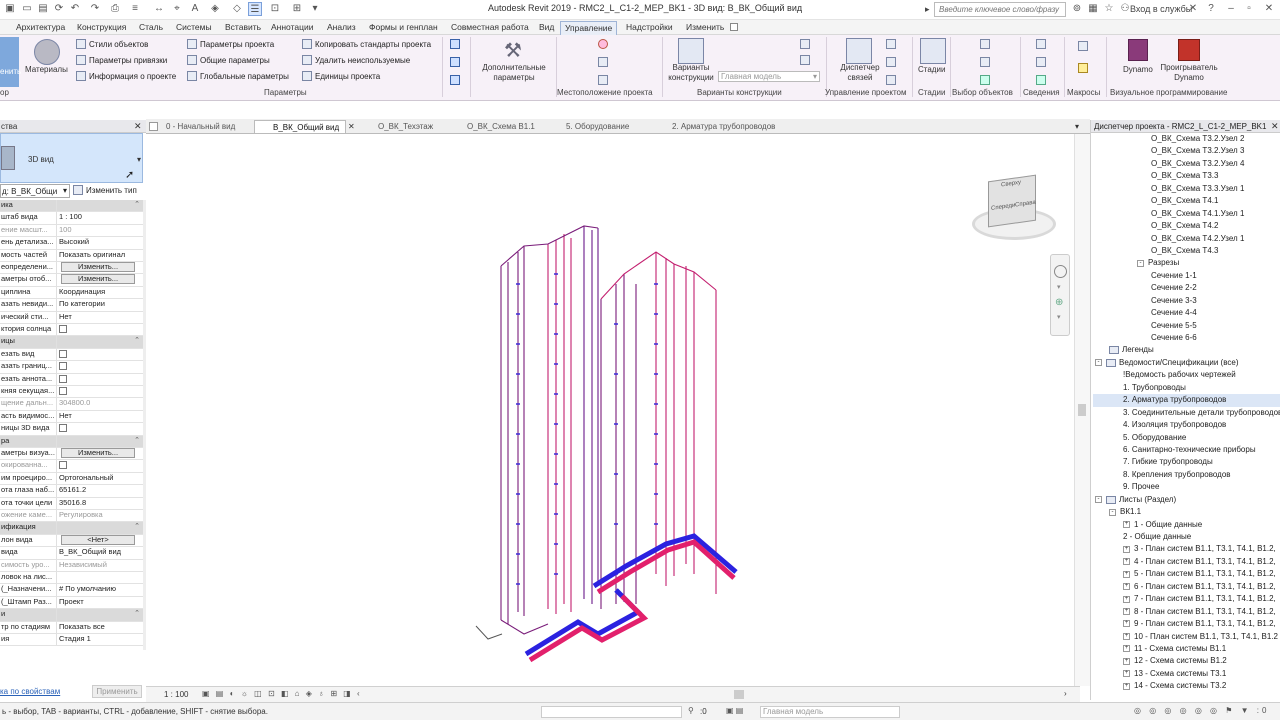 The height and width of the screenshot is (720, 1280). I want to click on additional-settings-button: Дополнительные параметры, so click(514, 73).